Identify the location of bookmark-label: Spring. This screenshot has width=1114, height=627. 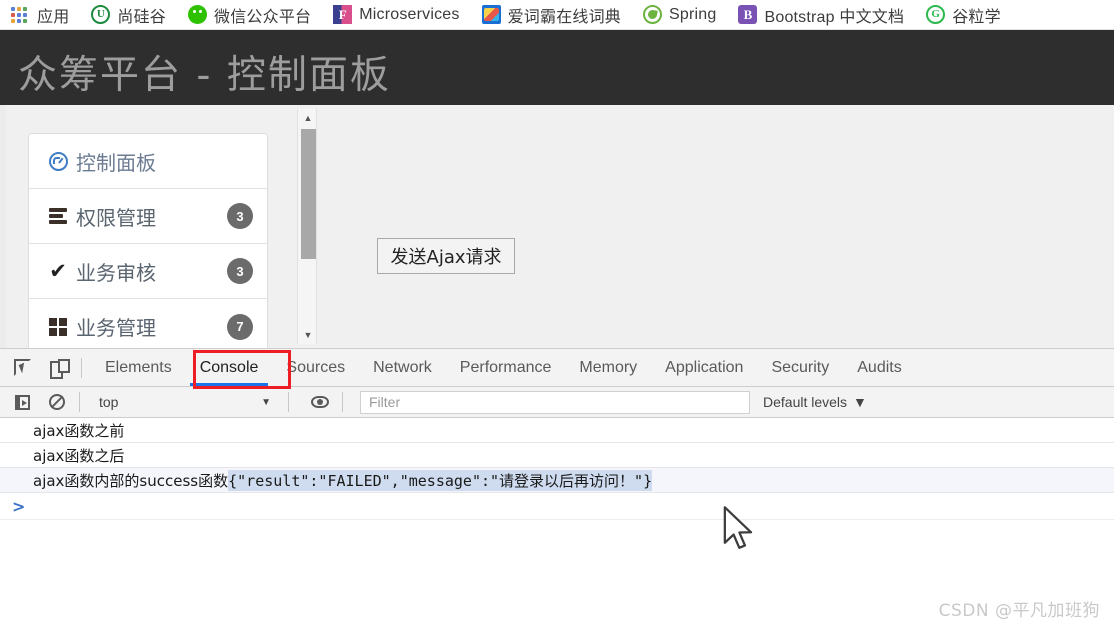
(693, 14).